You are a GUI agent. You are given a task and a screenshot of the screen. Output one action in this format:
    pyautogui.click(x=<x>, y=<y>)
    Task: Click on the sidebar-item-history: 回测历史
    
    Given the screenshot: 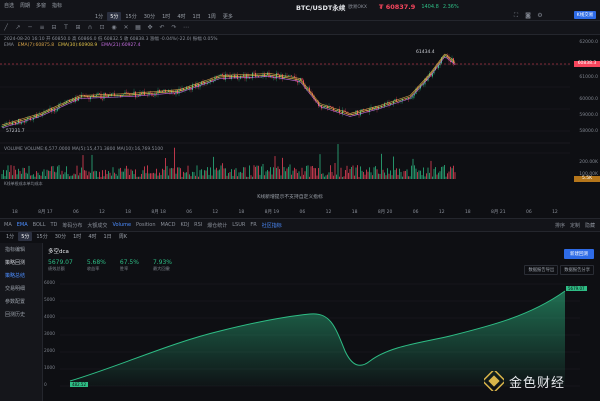 What is the action you would take?
    pyautogui.click(x=21, y=314)
    